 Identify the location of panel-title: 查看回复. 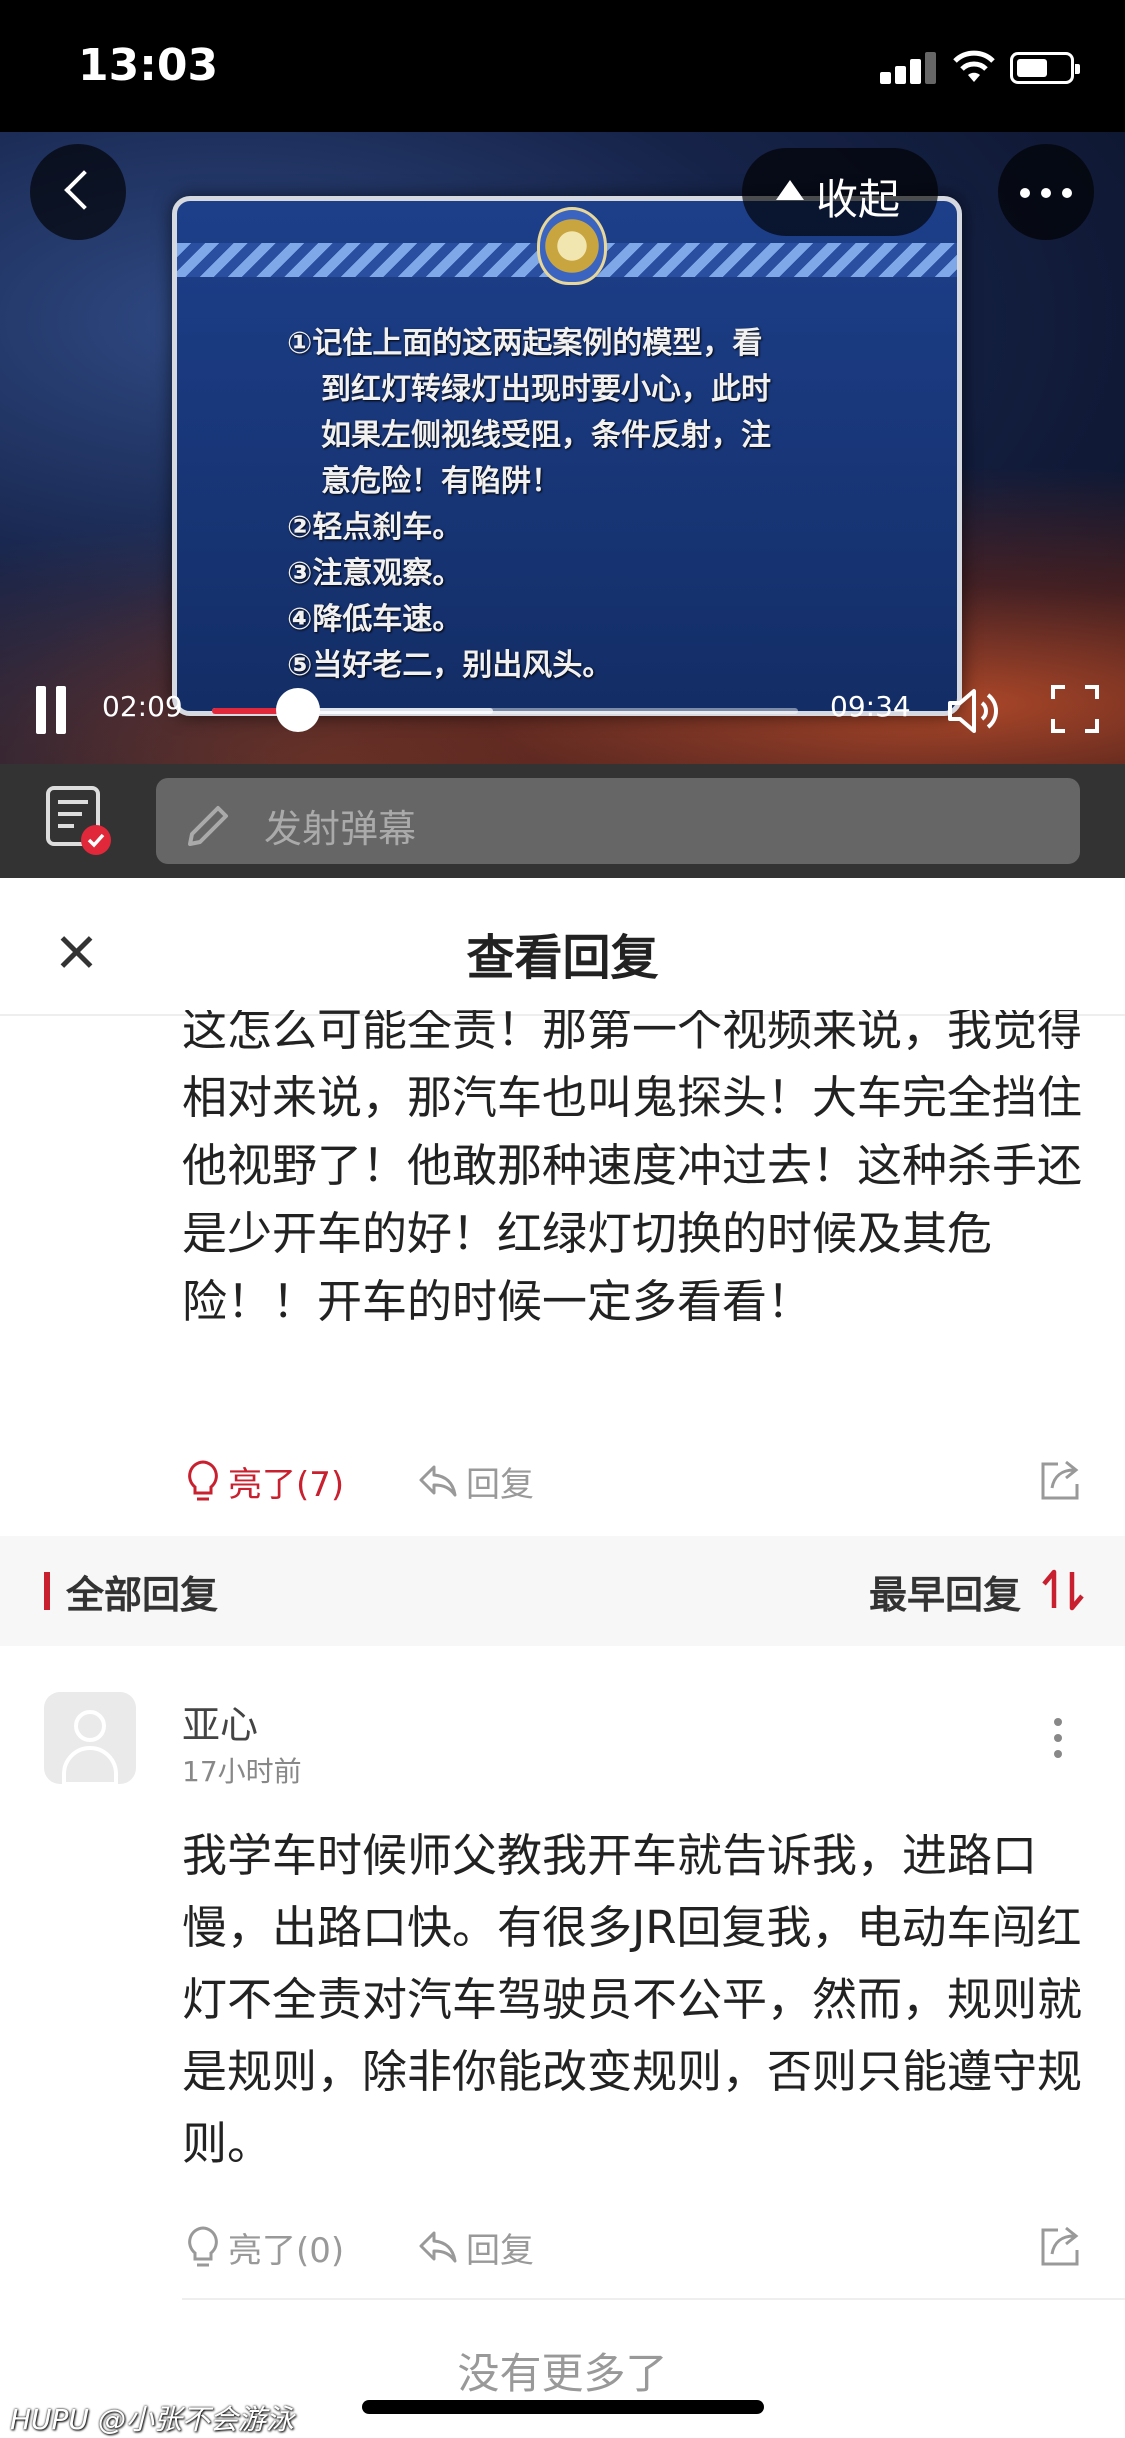
(562, 958).